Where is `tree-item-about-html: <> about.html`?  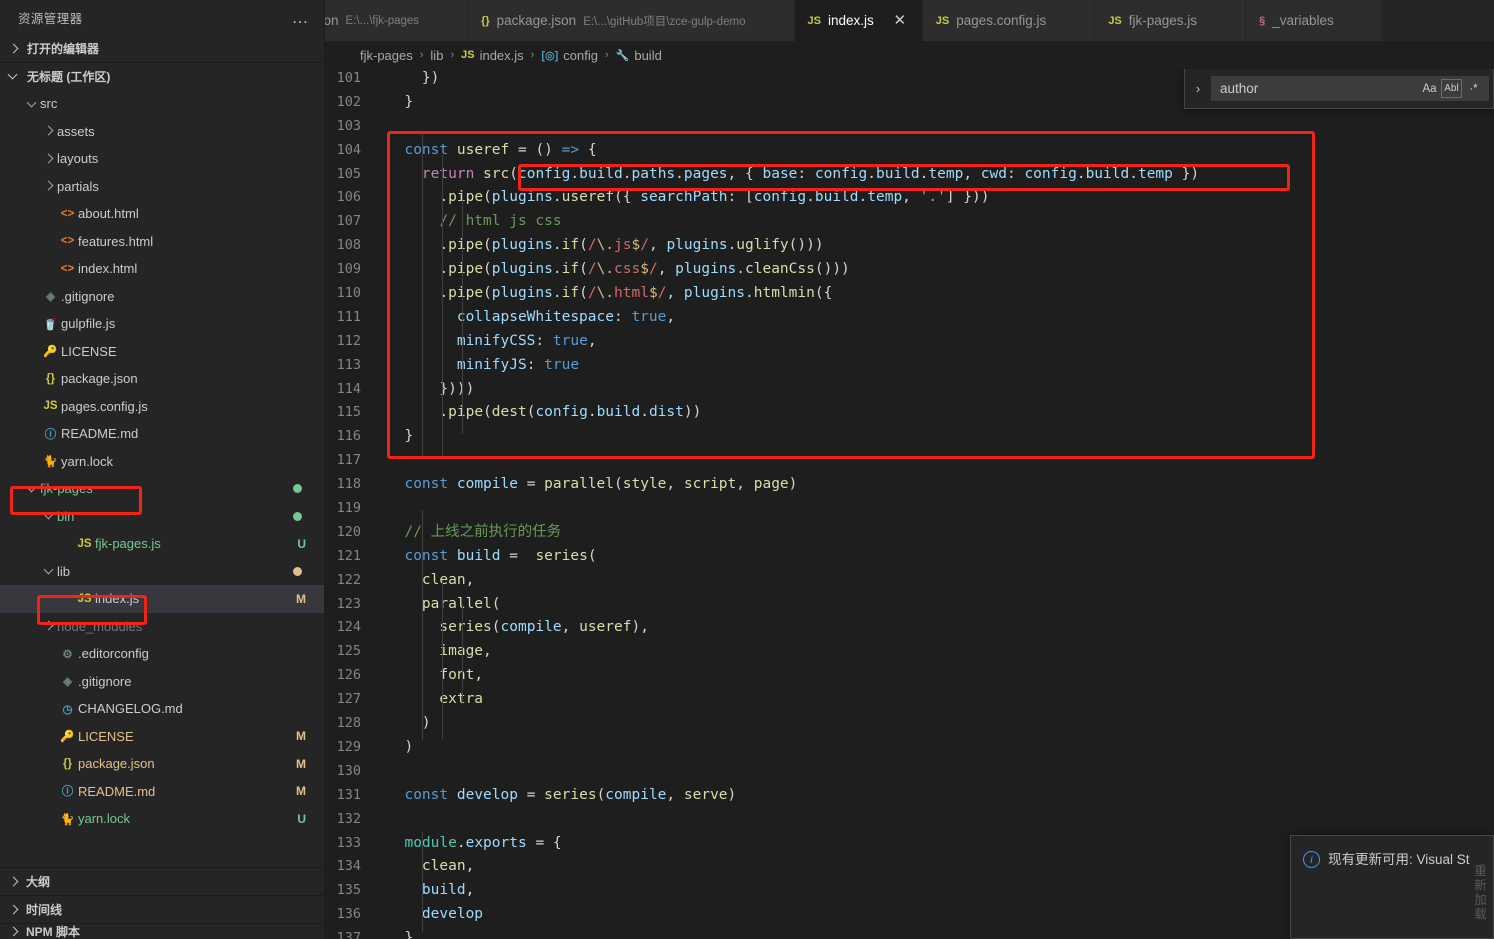 tree-item-about-html: <> about.html is located at coordinates (162, 214).